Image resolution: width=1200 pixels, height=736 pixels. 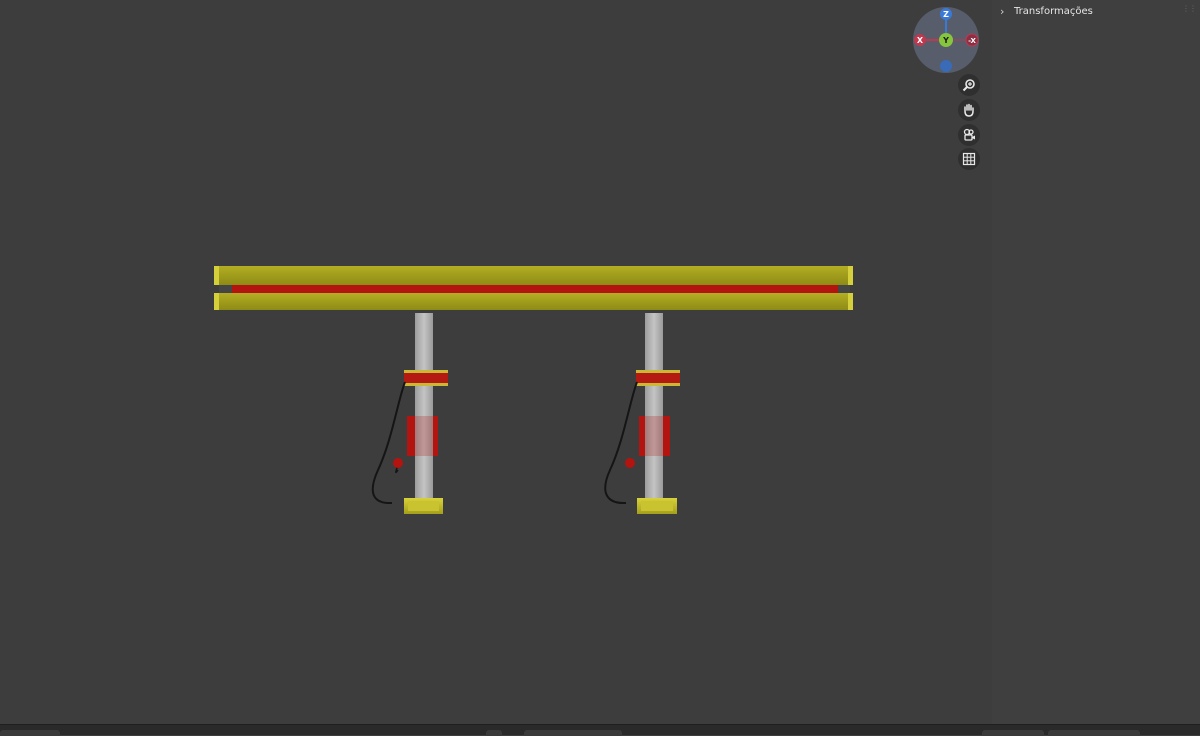 I want to click on zoom-button, so click(x=969, y=85).